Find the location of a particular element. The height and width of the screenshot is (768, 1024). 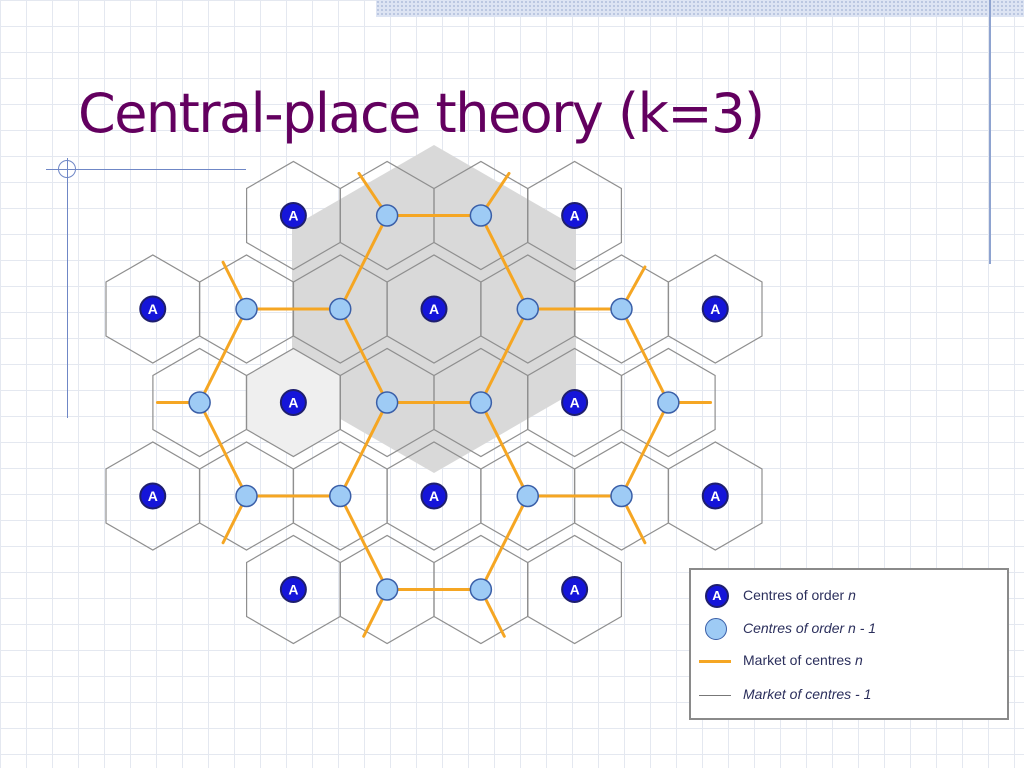

legend-market-n-label: Market of centres n is located at coordinates (803, 660).